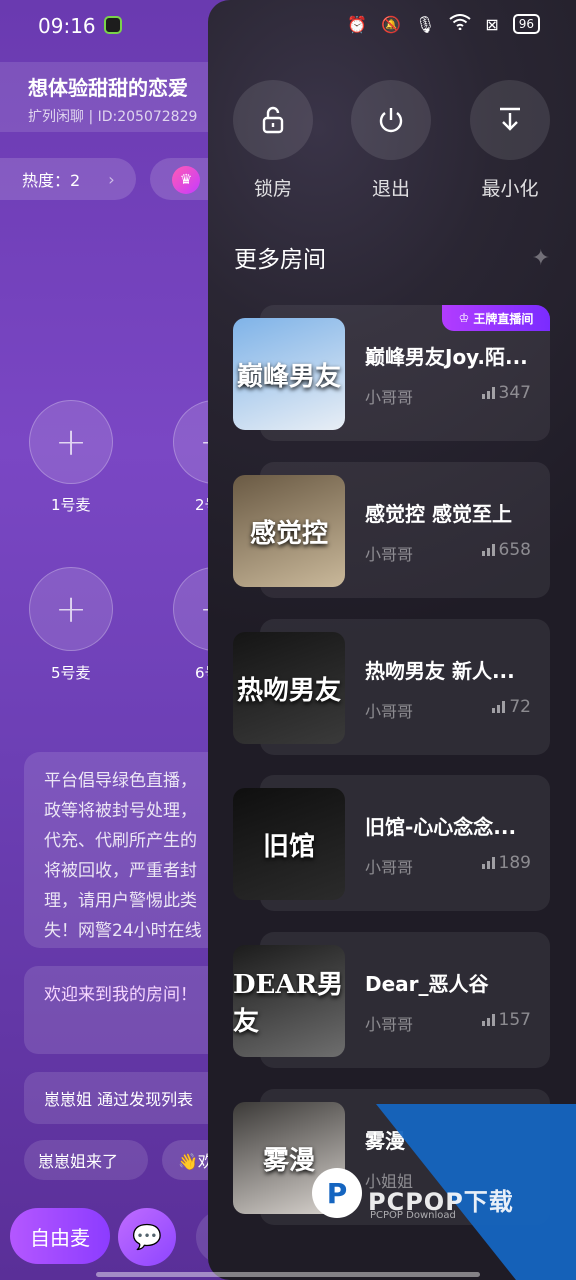 The image size is (576, 1280). Describe the element at coordinates (280, 260) in the screenshot. I see `more-rooms-title: 更多房间` at that location.